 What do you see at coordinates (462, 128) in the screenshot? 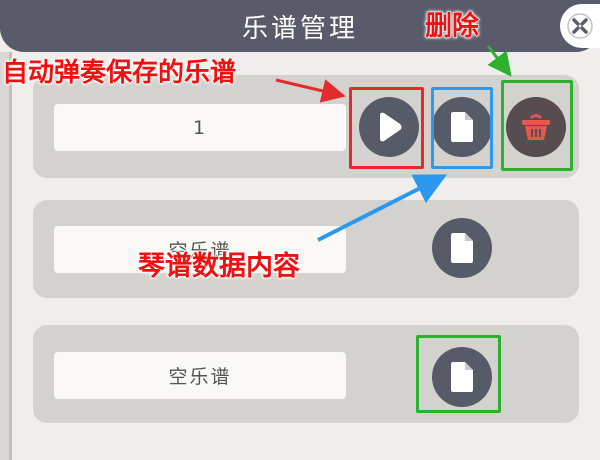
I see `content-highlight-box` at bounding box center [462, 128].